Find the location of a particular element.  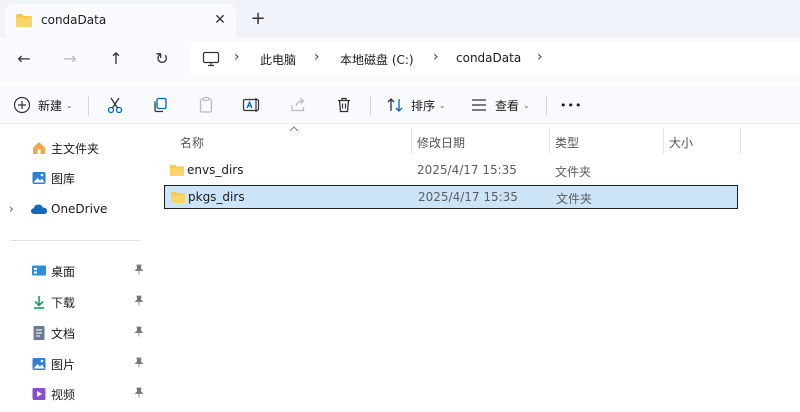

sidebar-divider is located at coordinates (75, 240).